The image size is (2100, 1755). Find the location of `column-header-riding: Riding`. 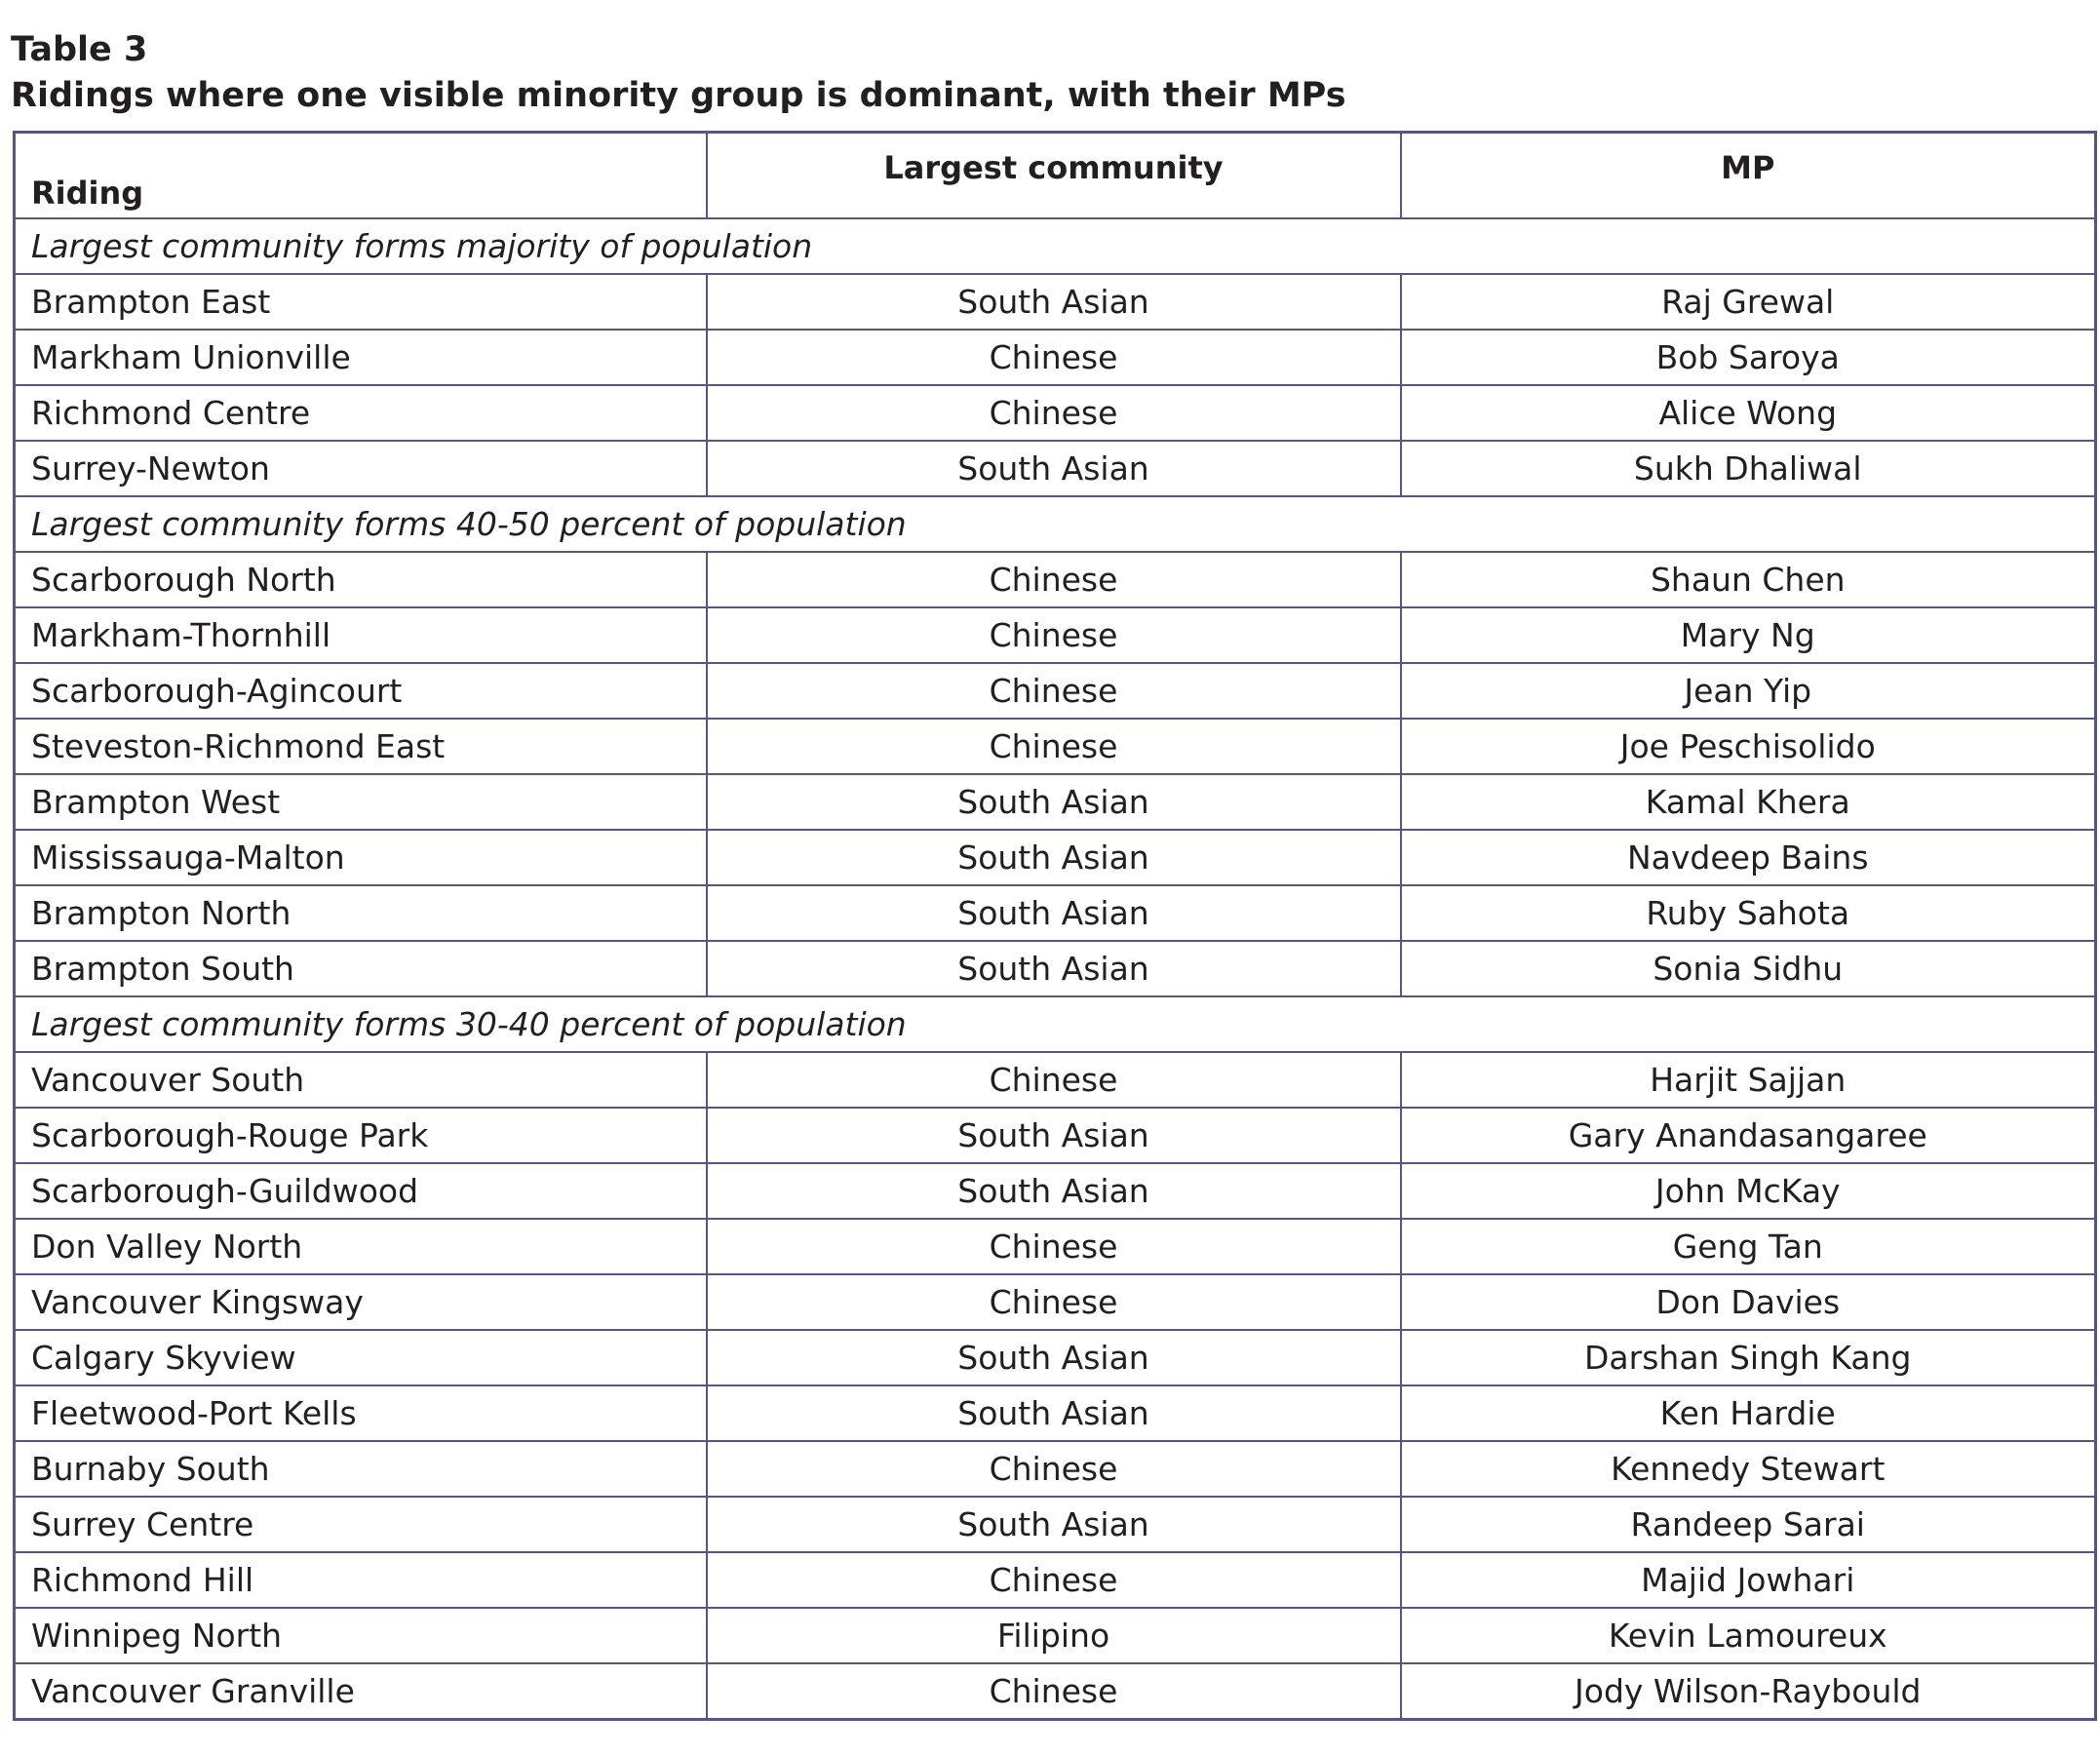

column-header-riding: Riding is located at coordinates (361, 175).